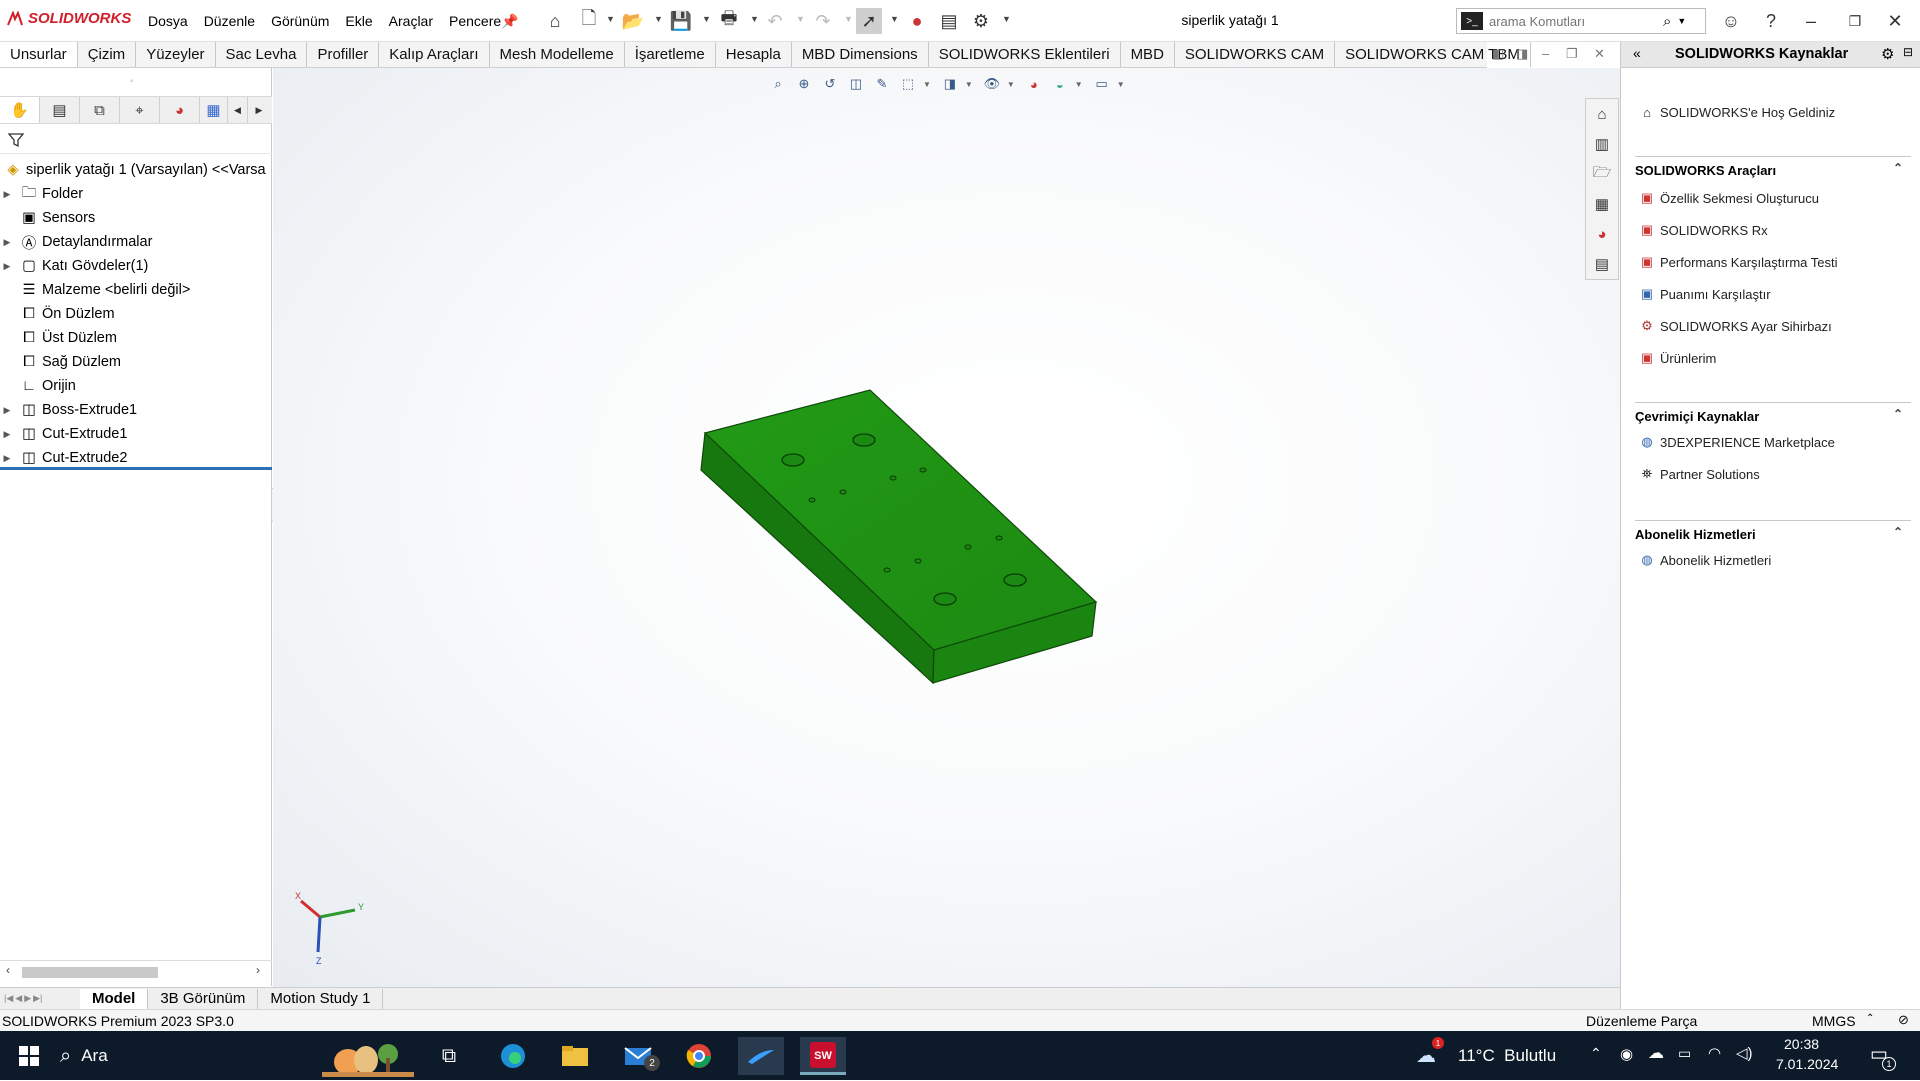 Image resolution: width=1920 pixels, height=1081 pixels. Describe the element at coordinates (136, 290) in the screenshot. I see `tree-item-material: ☰ Malzeme <belirli değil>` at that location.